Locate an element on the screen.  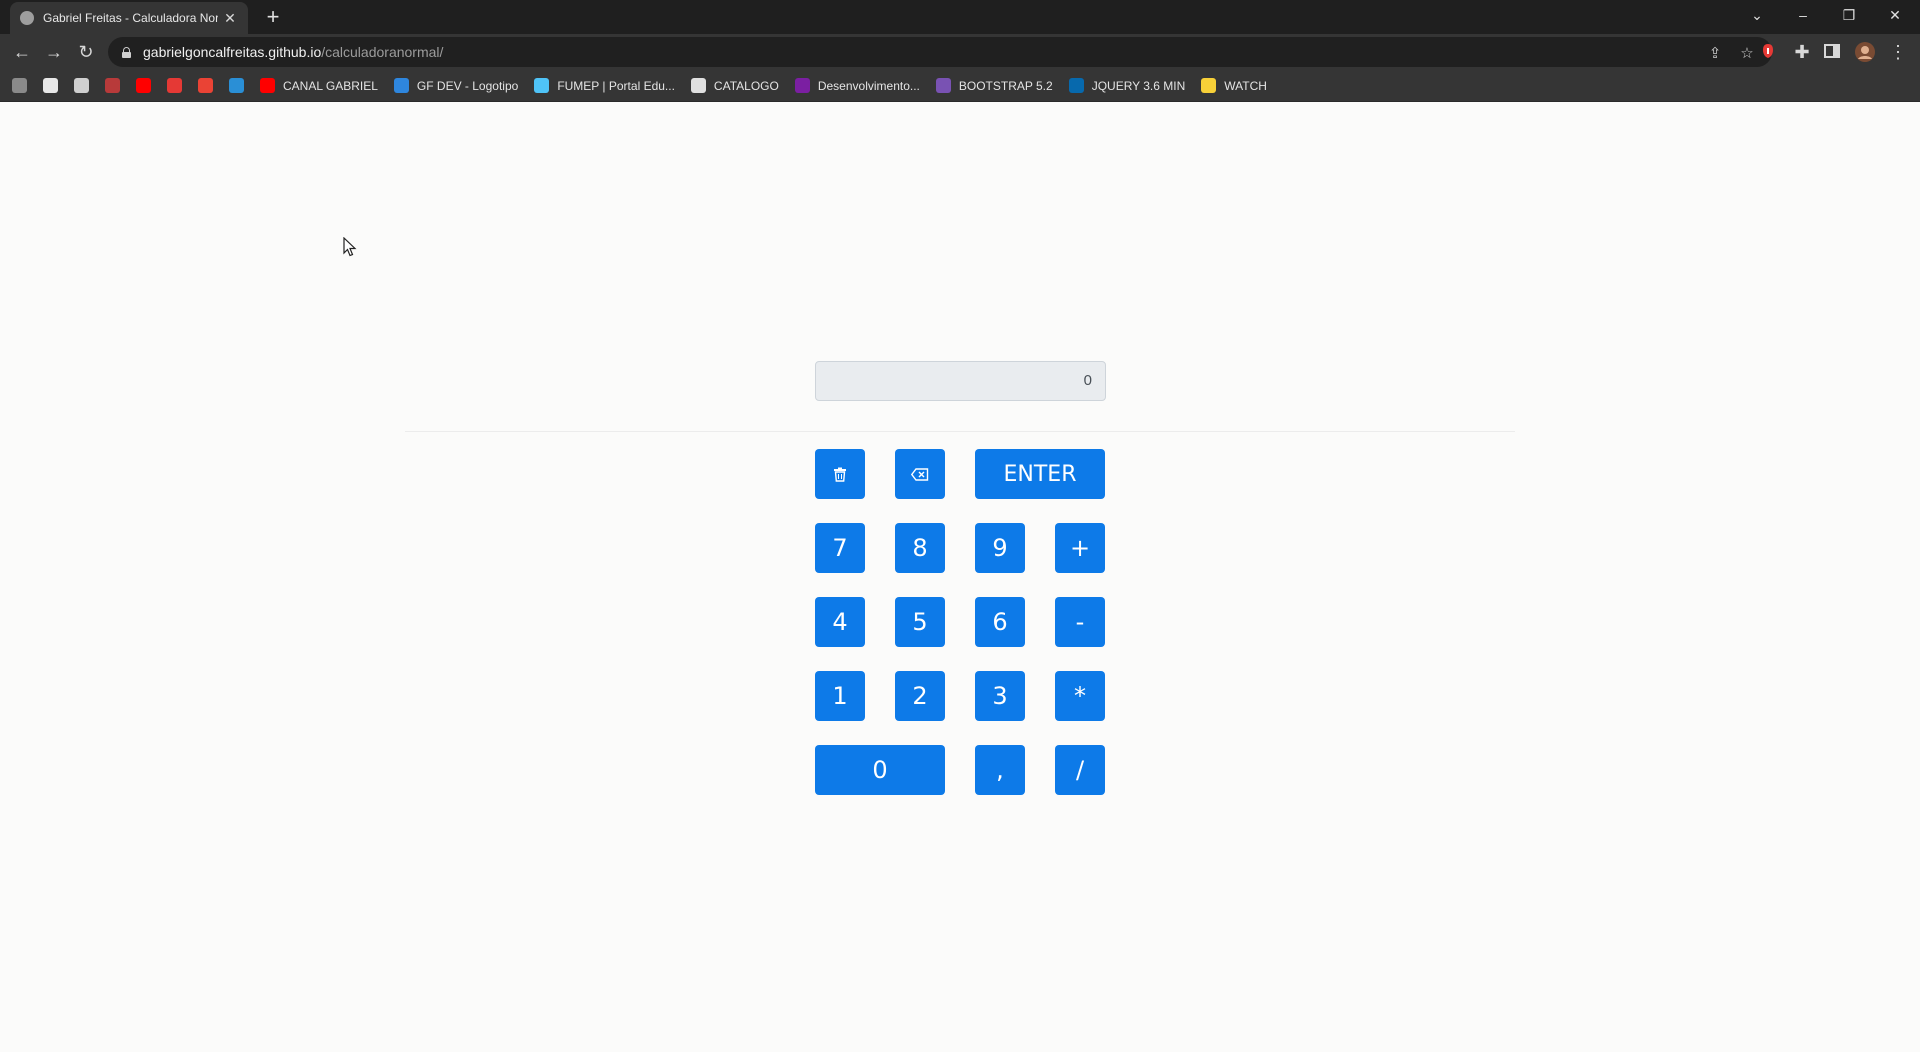
tab-search-icon: ⌄ is located at coordinates (1757, 15).